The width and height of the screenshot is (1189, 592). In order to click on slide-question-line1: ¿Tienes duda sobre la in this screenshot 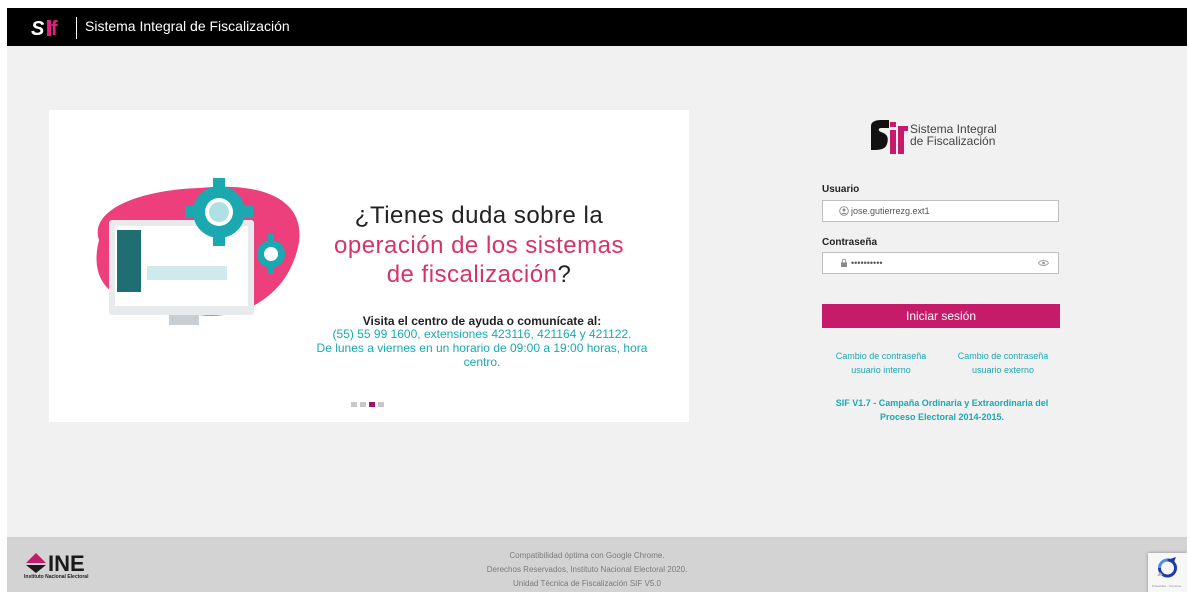, I will do `click(479, 215)`.